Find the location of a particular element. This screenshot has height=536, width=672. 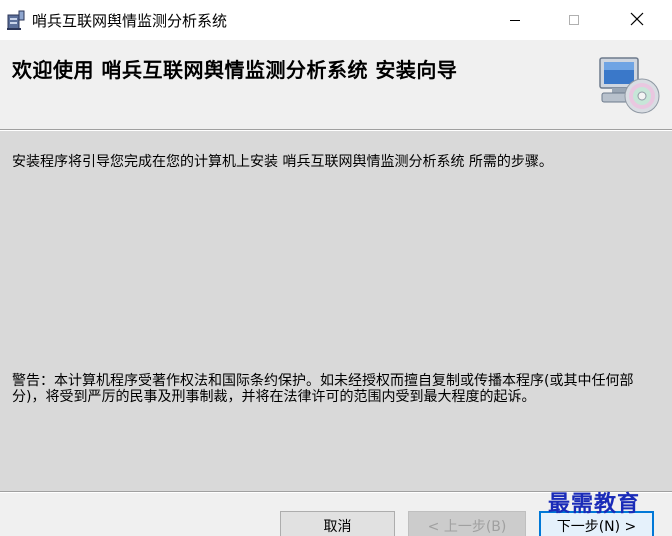

banner-title: 欢迎使用 哨兵互联网舆情监测分析系统 安装向导 is located at coordinates (235, 70).